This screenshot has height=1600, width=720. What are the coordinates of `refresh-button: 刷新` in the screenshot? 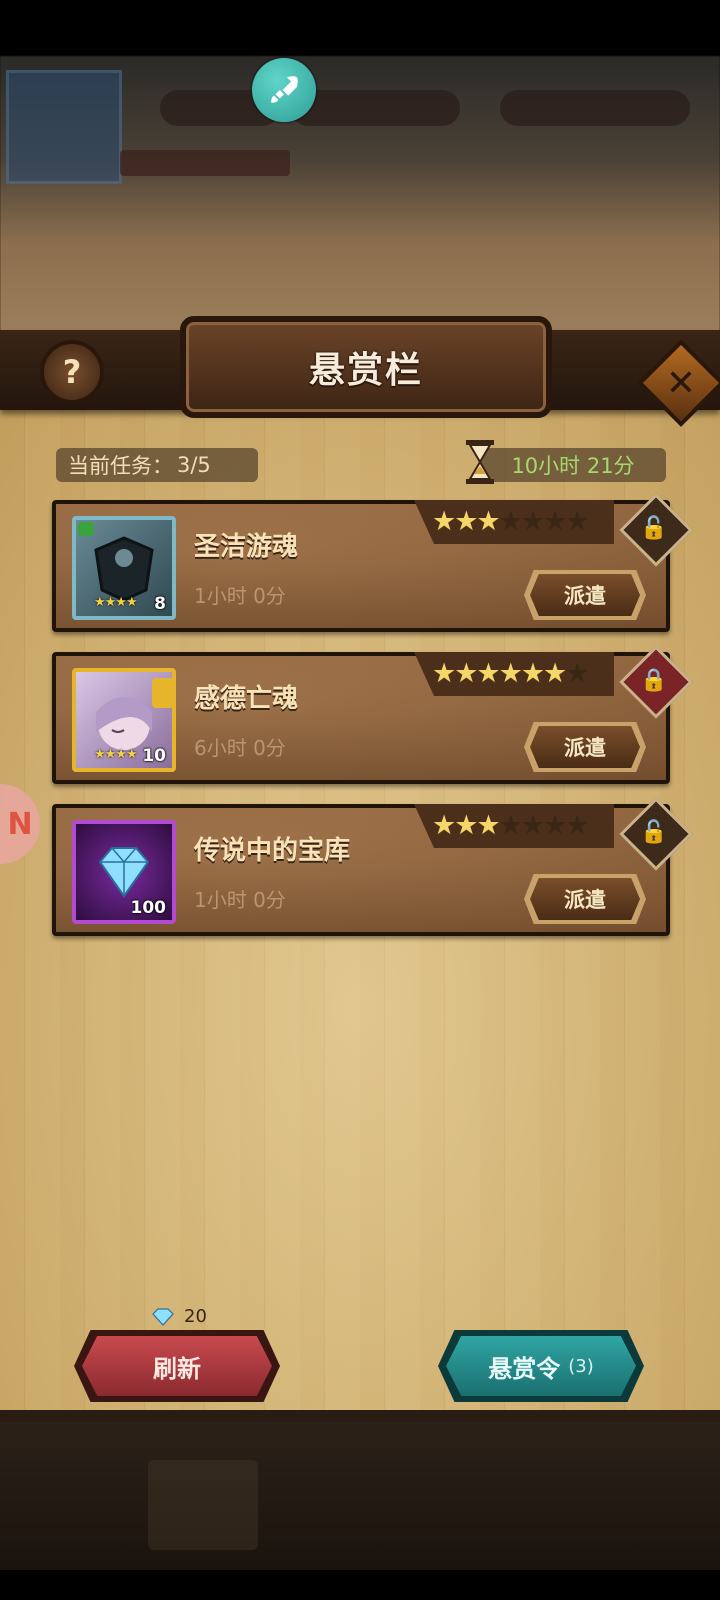 It's located at (177, 1366).